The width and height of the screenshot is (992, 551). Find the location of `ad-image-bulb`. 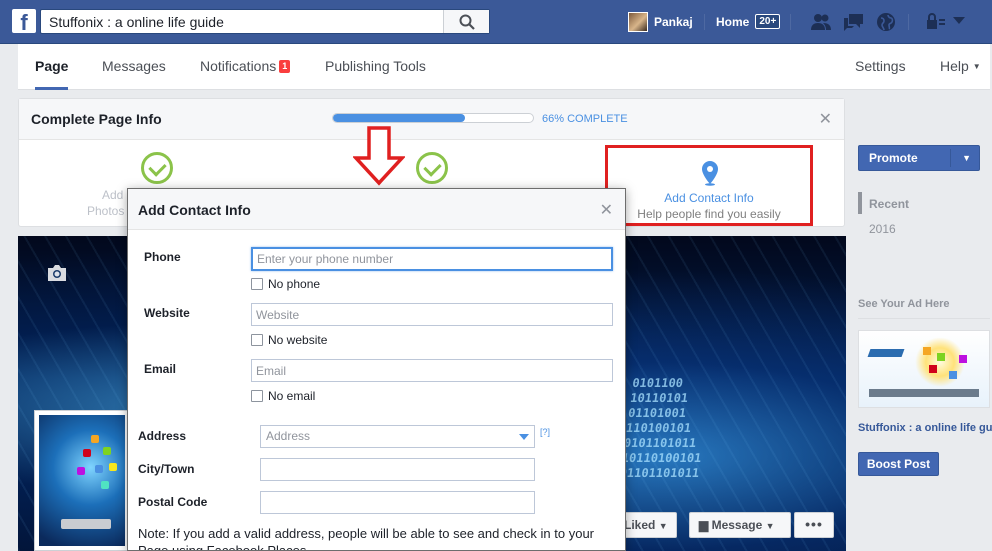

ad-image-bulb is located at coordinates (940, 362).